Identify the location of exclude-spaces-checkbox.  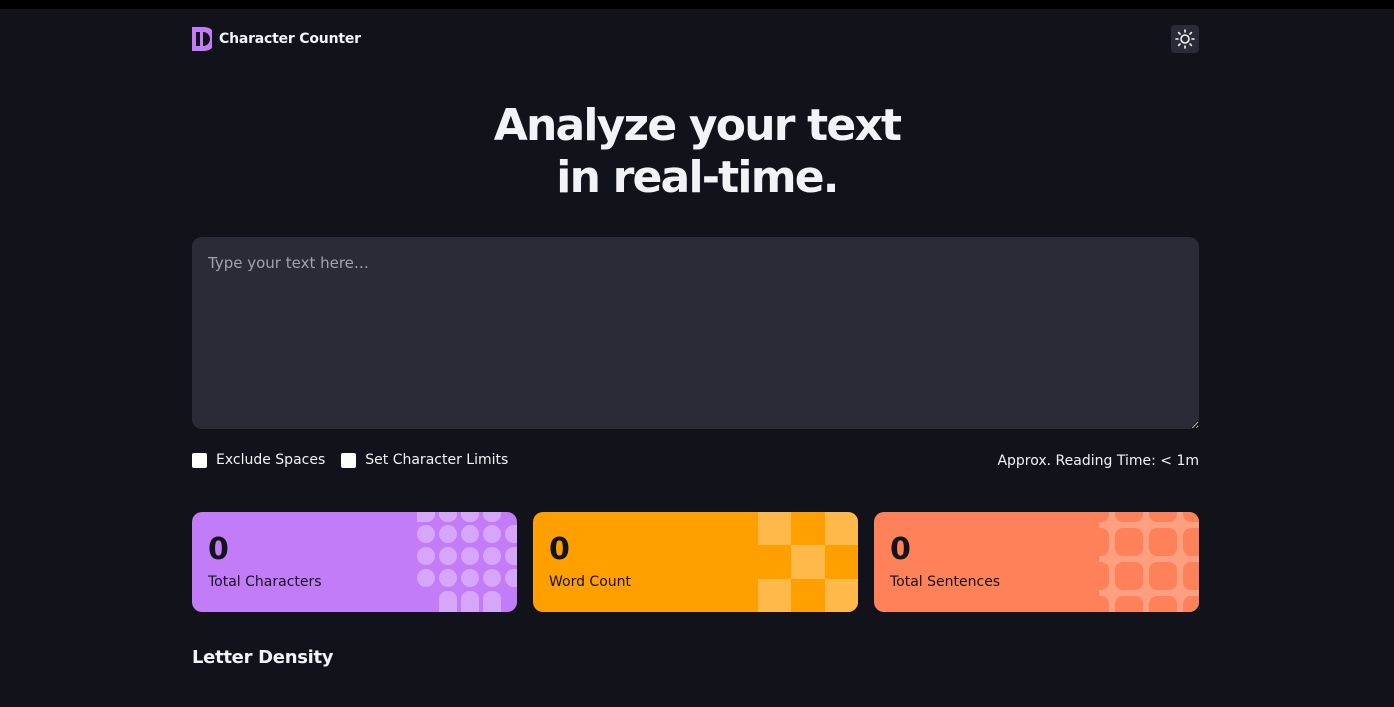
(199, 460).